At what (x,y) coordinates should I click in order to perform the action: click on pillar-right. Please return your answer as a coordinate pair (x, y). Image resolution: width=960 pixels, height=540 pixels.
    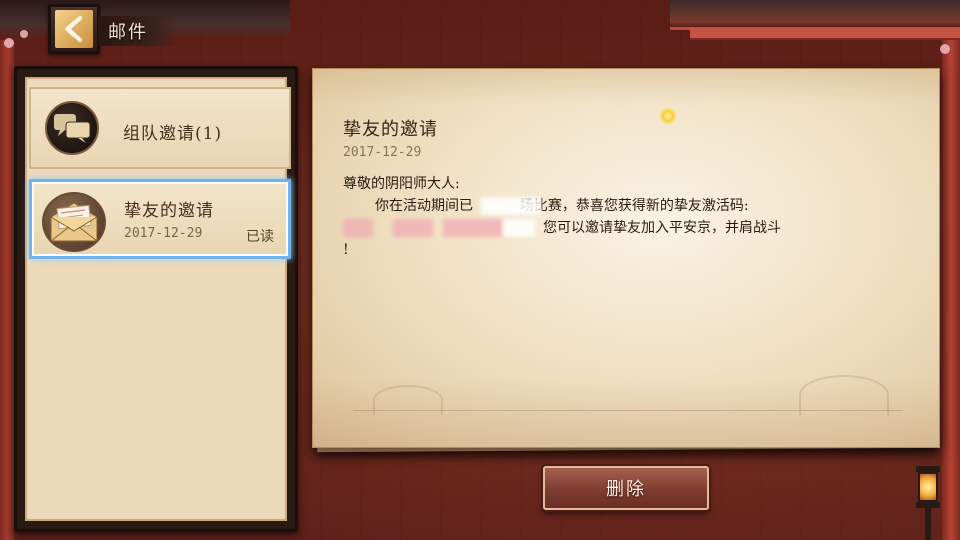
    Looking at the image, I should click on (951, 290).